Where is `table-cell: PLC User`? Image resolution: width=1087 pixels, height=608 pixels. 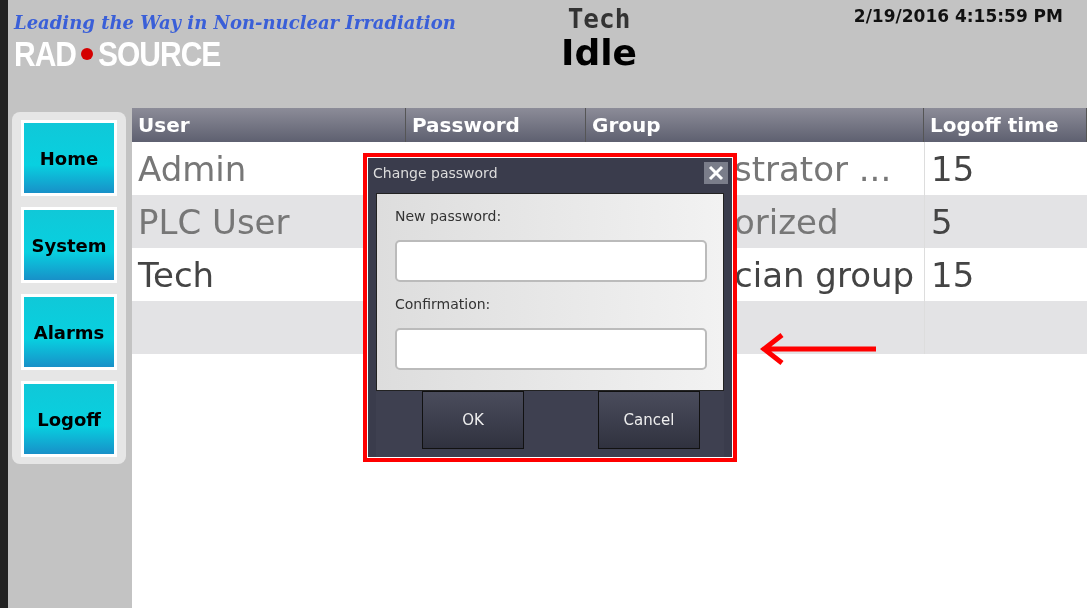
table-cell: PLC User is located at coordinates (214, 221).